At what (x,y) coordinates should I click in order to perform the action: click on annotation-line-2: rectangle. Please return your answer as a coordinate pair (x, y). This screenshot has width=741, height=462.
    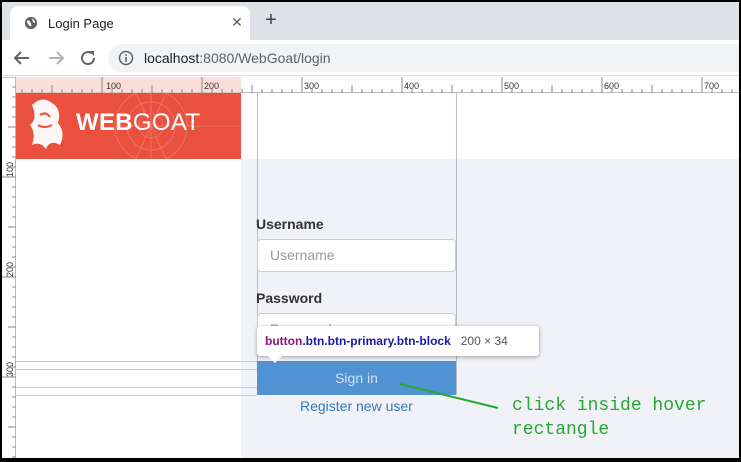
    Looking at the image, I should click on (561, 430).